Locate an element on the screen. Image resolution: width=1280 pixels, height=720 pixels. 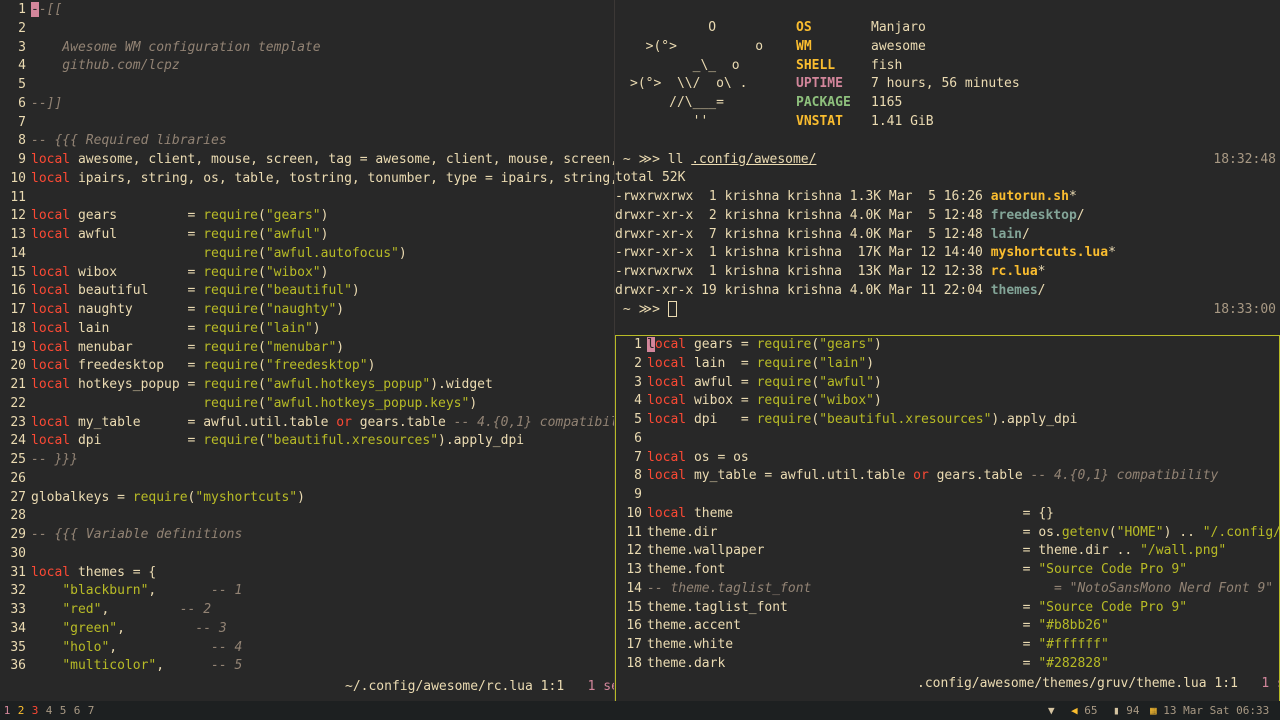
code-line: 7 local os = os is located at coordinates (682, 458).